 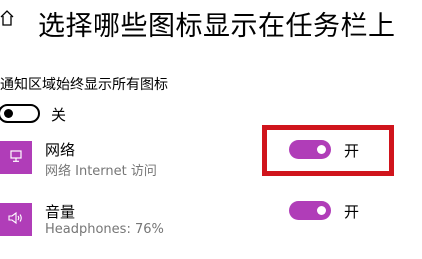 I want to click on highlight-box, so click(x=328, y=150).